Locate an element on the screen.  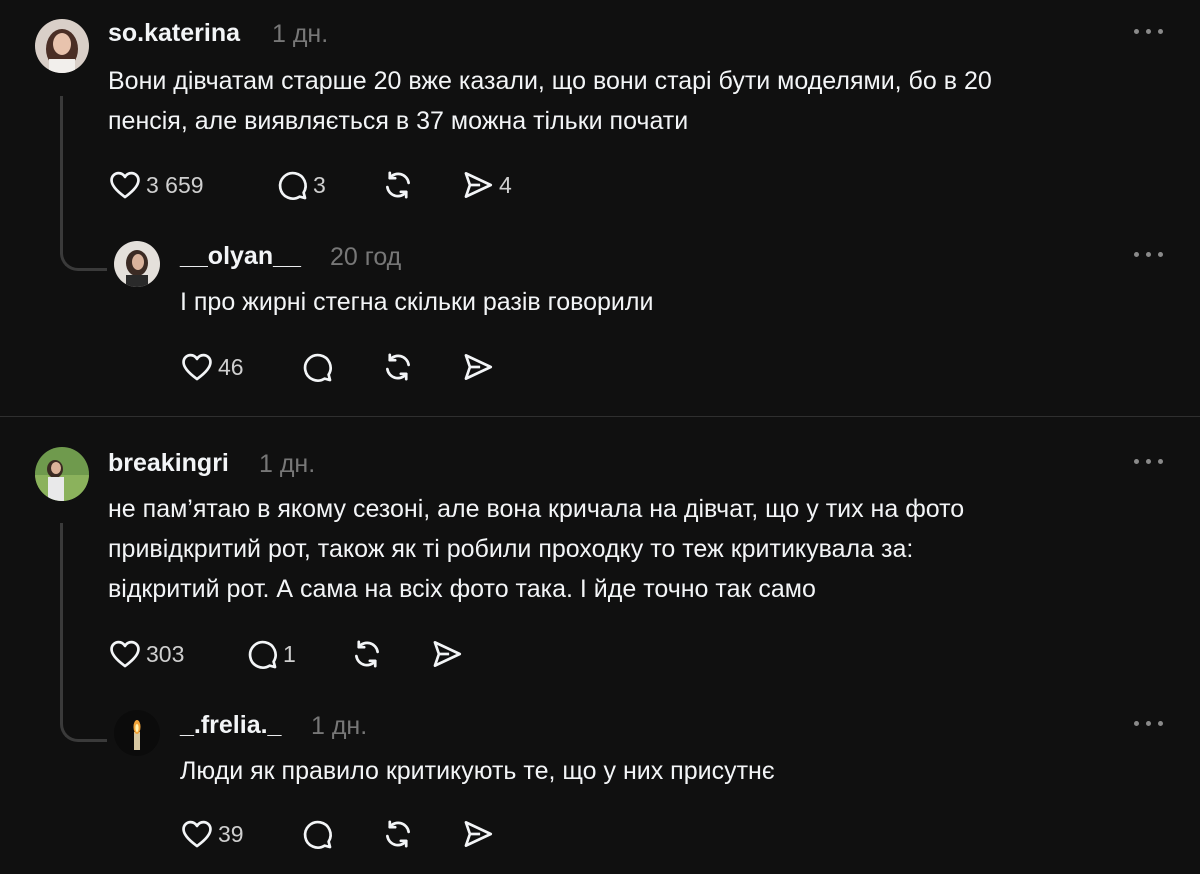
like-button: 39 is located at coordinates (212, 834).